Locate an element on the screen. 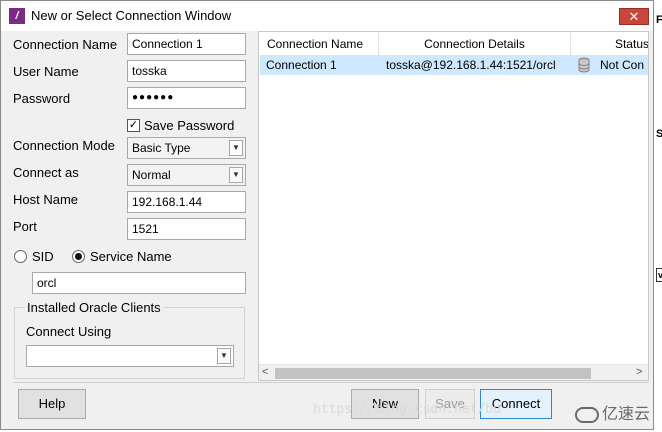 The width and height of the screenshot is (662, 432). scroll-right-icon: > is located at coordinates (639, 372).